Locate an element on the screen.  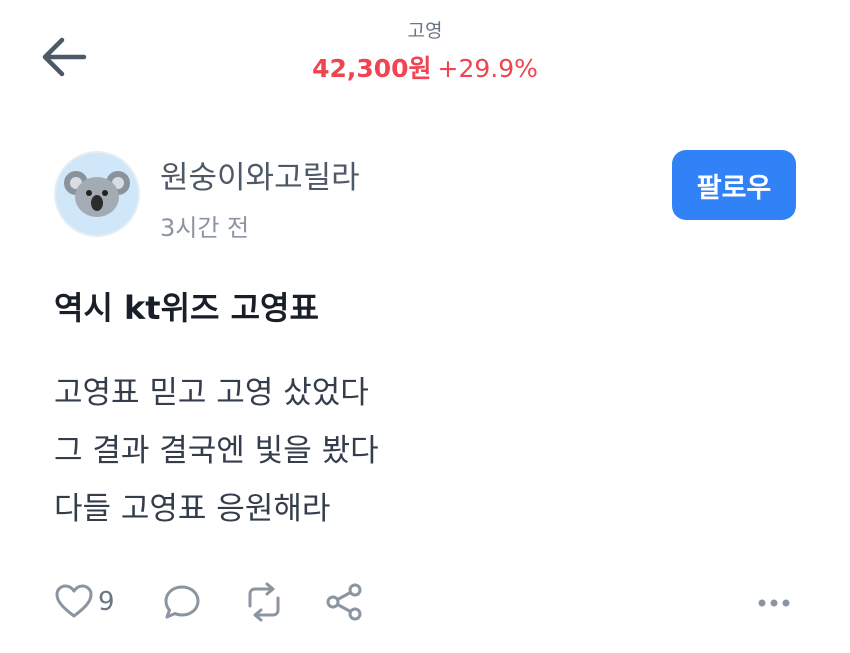
post-body-line: 다들 고영표 응원해라 is located at coordinates (192, 509).